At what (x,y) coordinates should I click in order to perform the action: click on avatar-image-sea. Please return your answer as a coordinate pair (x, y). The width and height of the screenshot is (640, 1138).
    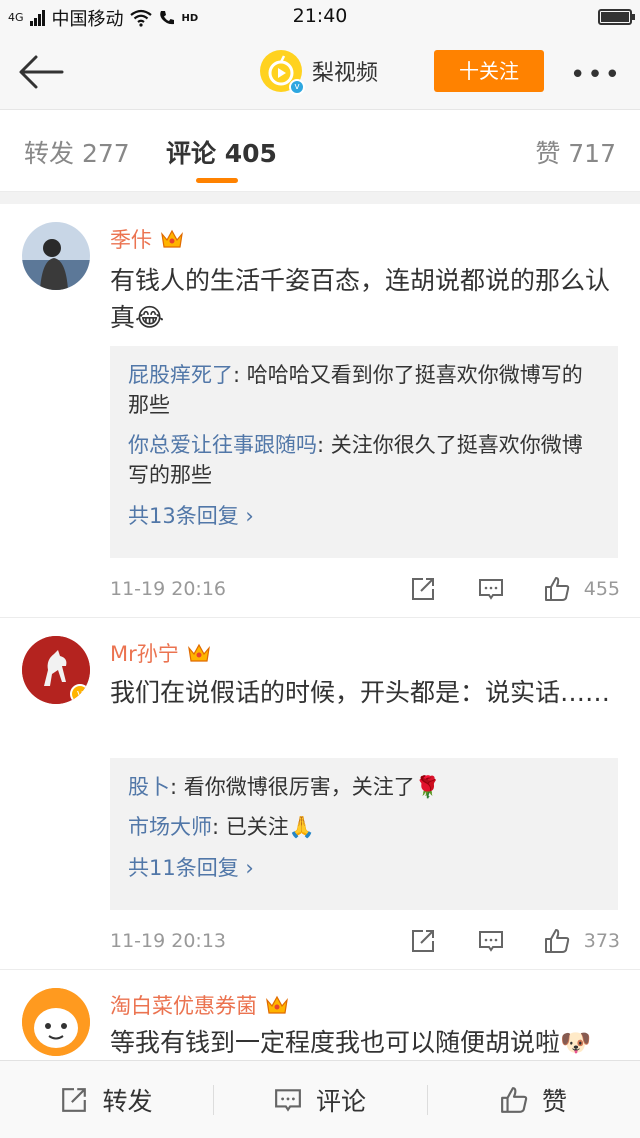
    Looking at the image, I should click on (56, 256).